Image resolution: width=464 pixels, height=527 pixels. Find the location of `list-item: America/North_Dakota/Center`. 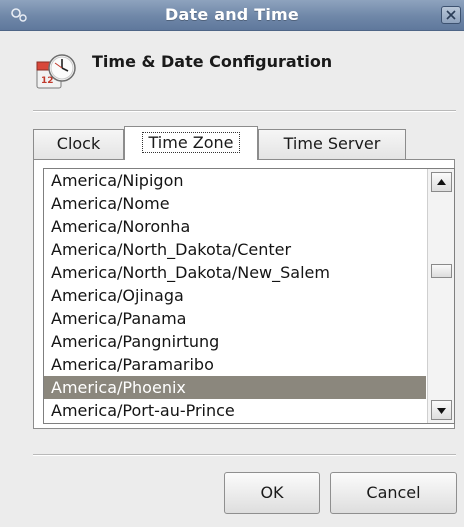

list-item: America/North_Dakota/Center is located at coordinates (235, 249).